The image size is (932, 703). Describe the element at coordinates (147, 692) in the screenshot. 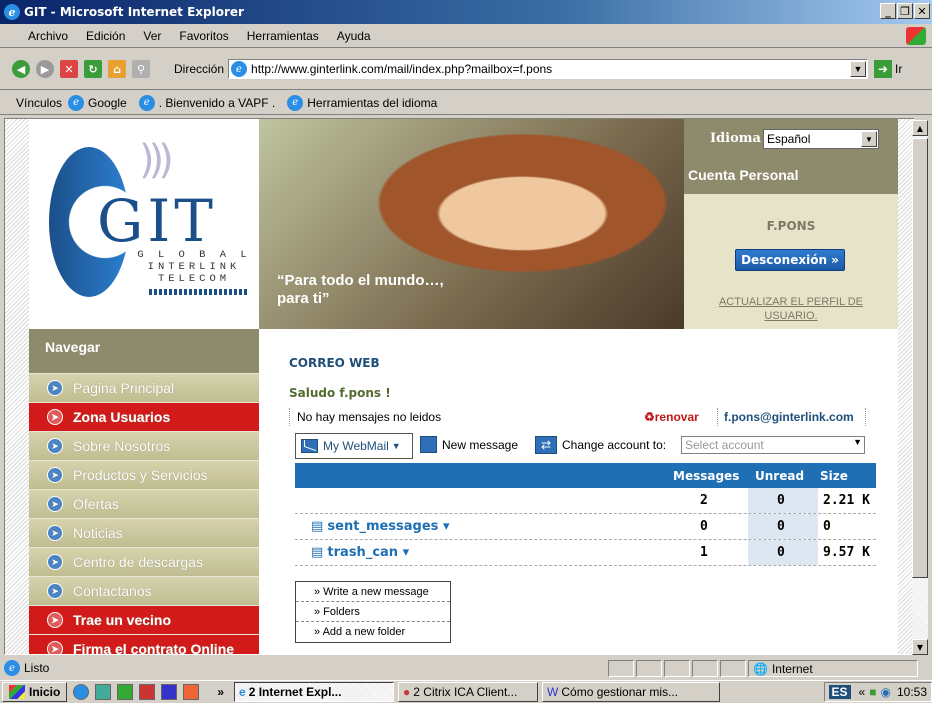

I see `access-quicklaunch-icon` at that location.